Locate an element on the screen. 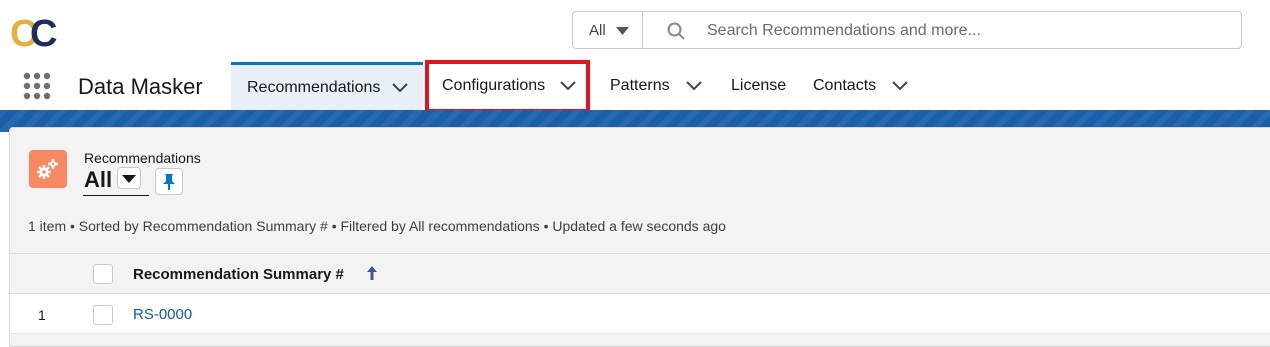  search-icon is located at coordinates (676, 31).